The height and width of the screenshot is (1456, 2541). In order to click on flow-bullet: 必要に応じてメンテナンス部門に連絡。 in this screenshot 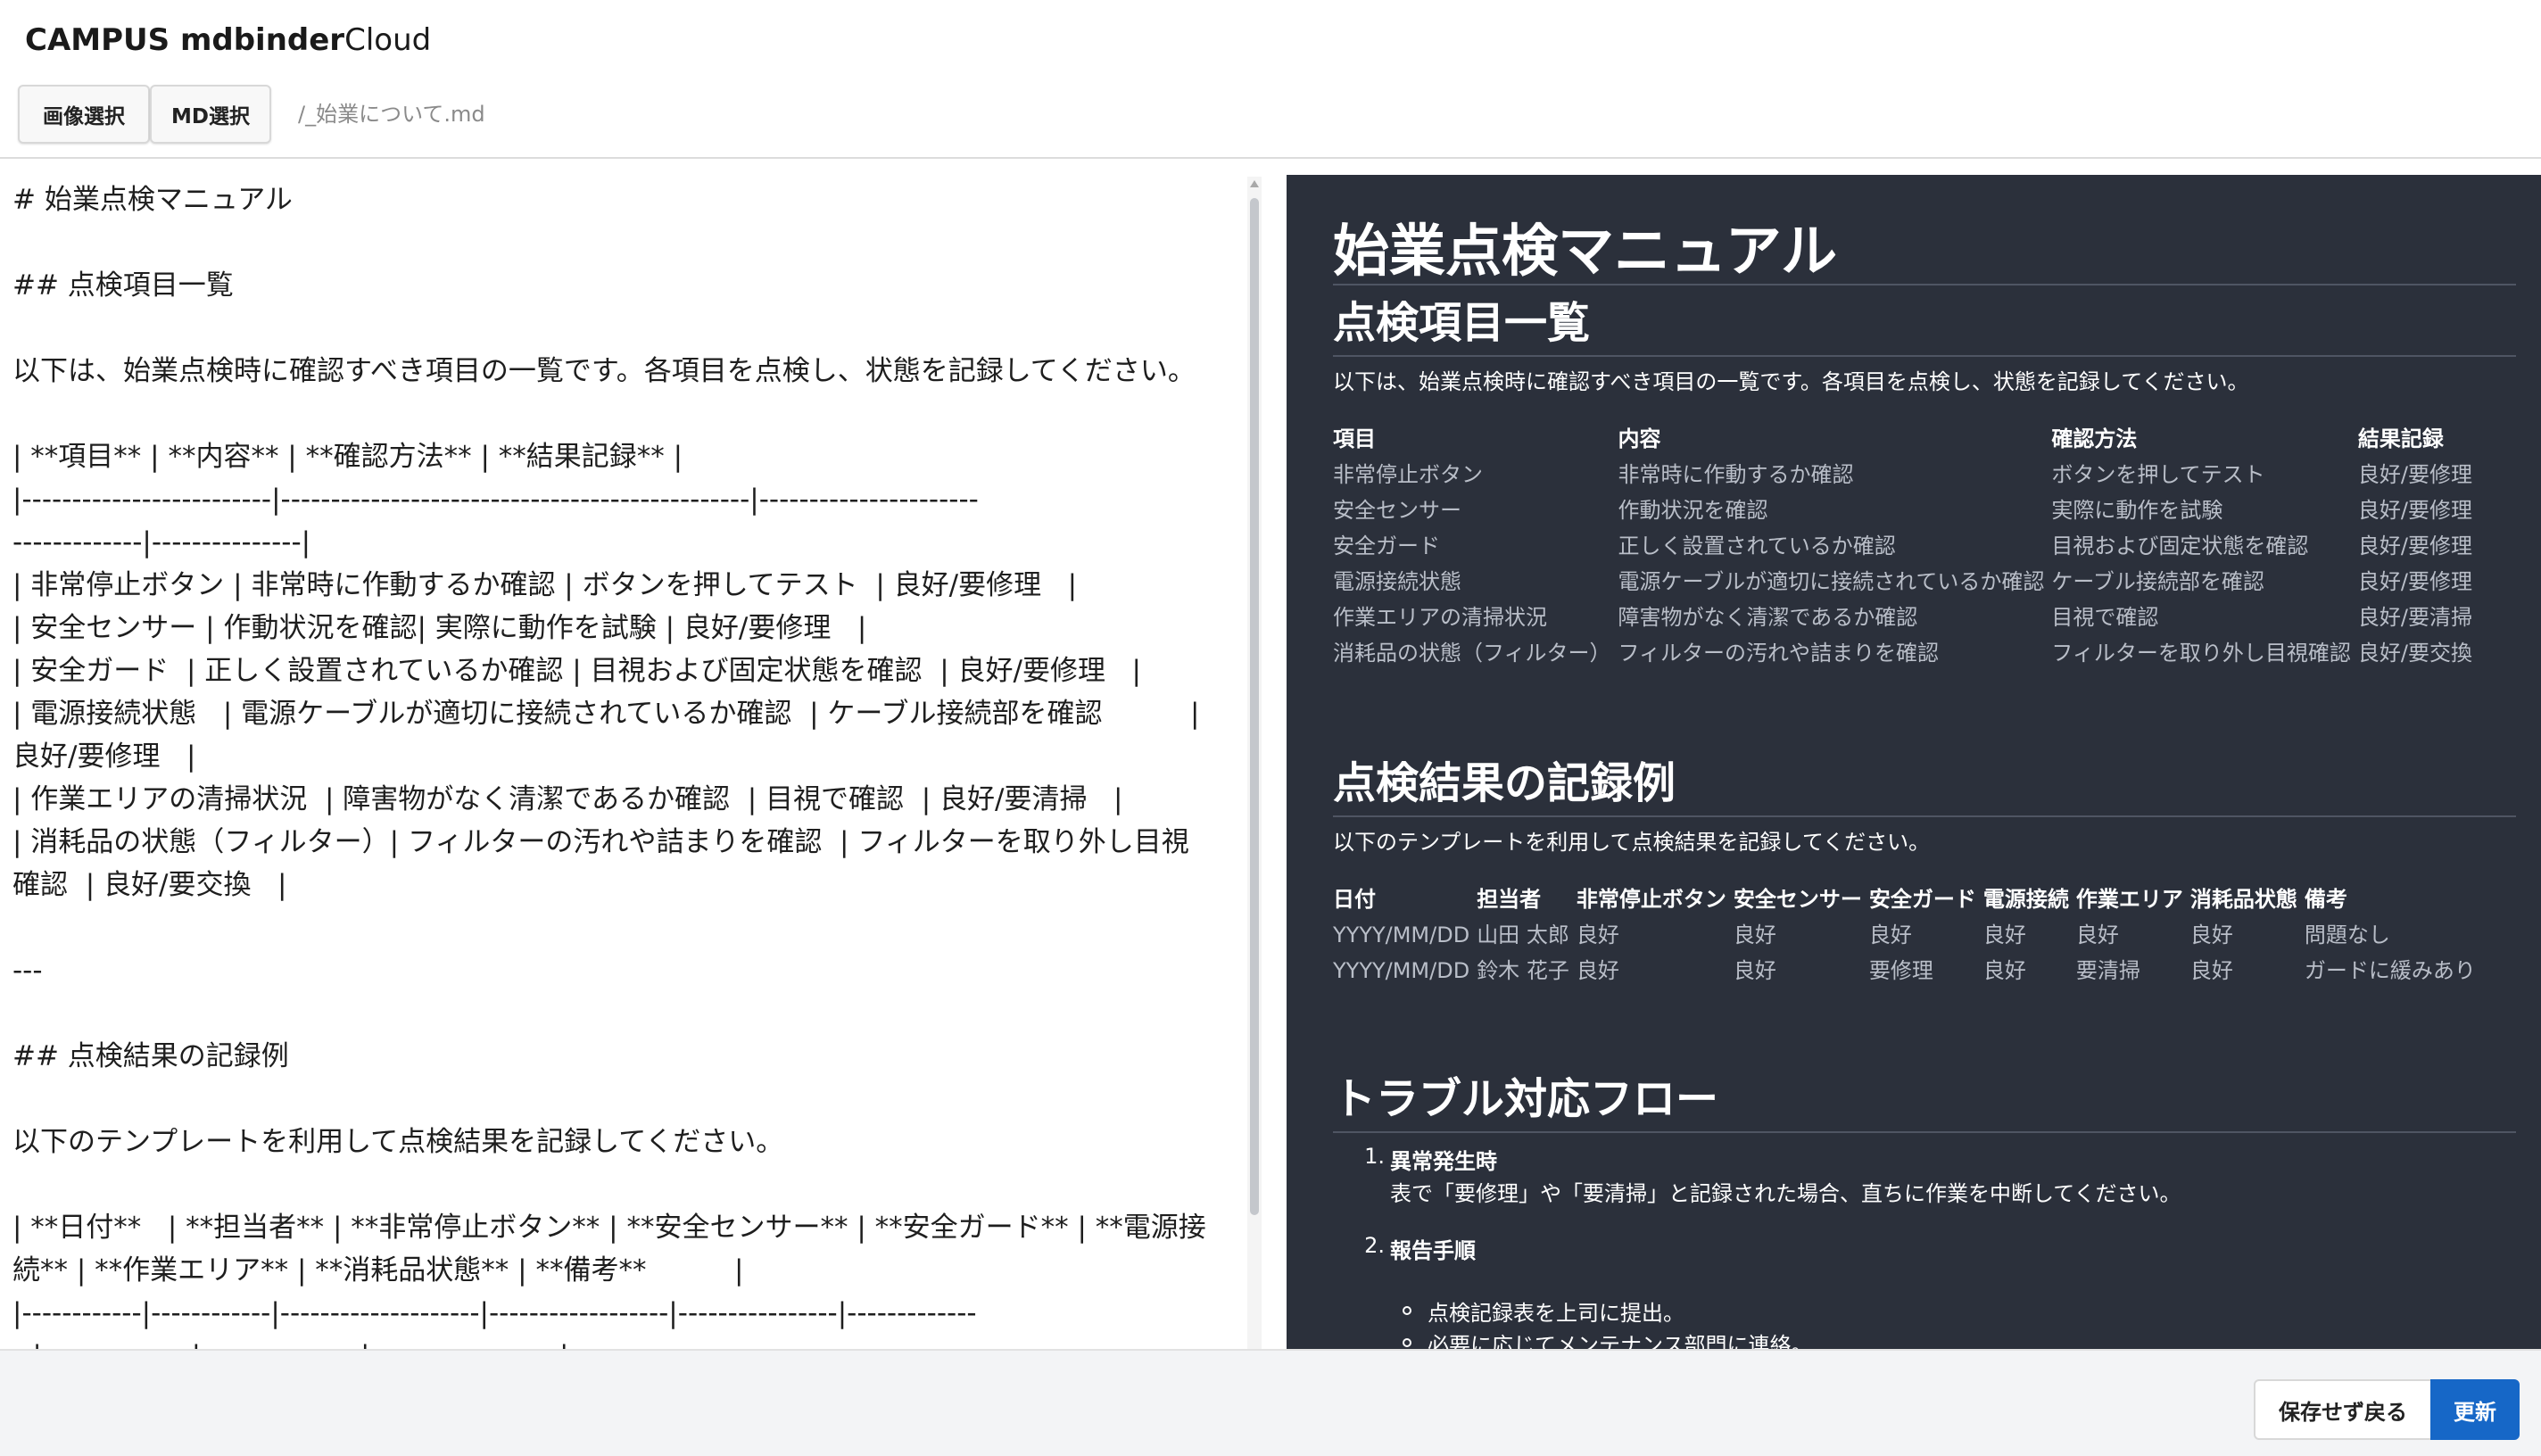, I will do `click(1608, 1338)`.